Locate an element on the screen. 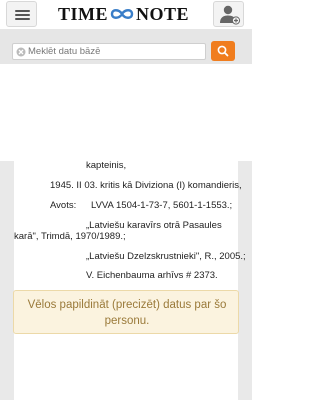 This screenshot has width=320, height=400. search-button is located at coordinates (223, 51).